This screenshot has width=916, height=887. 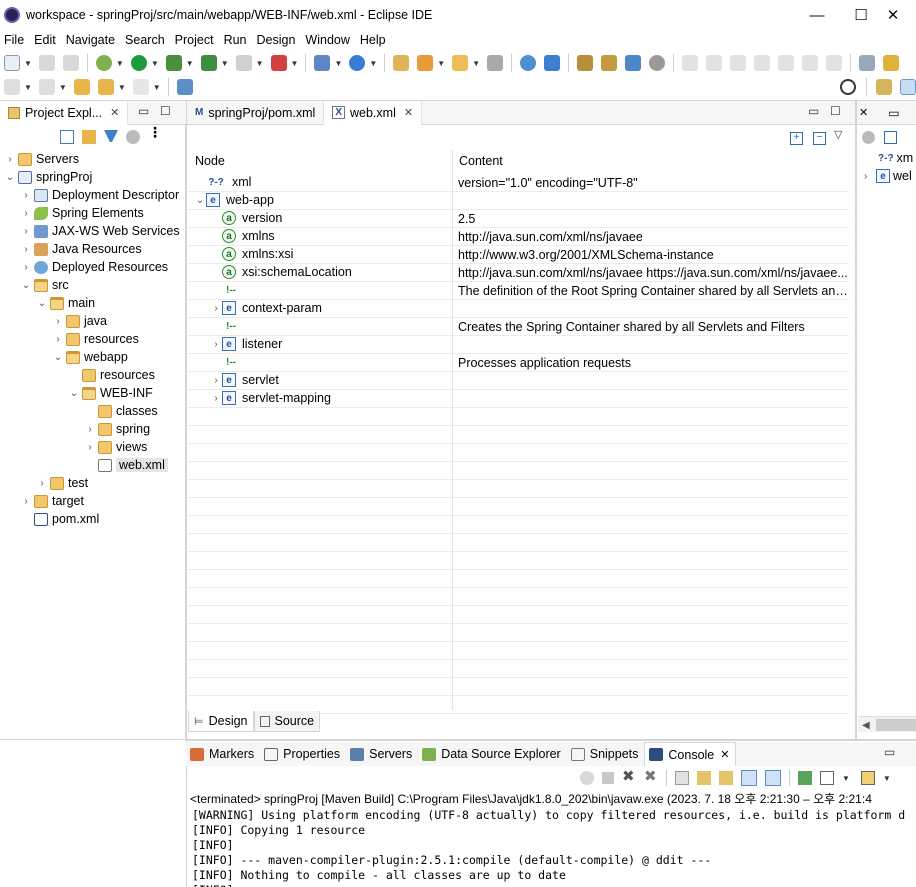 What do you see at coordinates (251, 254) in the screenshot?
I see `node-cell: a xmlns:xsi` at bounding box center [251, 254].